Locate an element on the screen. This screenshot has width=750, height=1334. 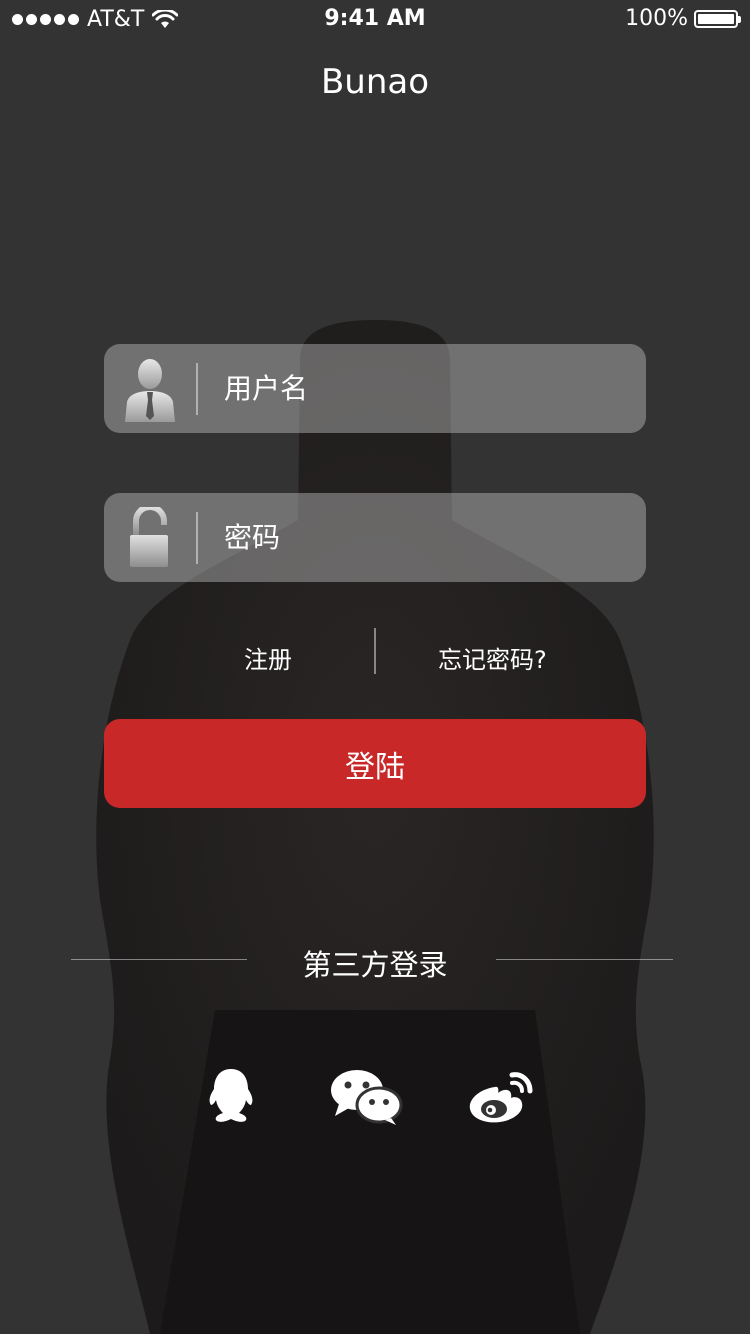
login-button: 登陆 is located at coordinates (375, 763).